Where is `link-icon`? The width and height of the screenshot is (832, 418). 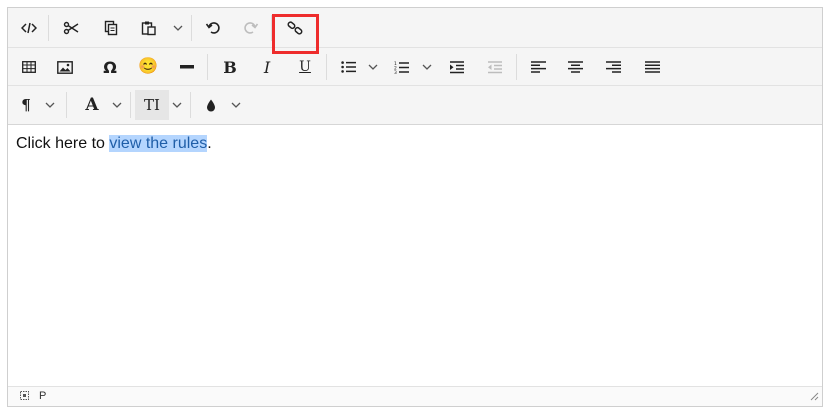
link-icon is located at coordinates (295, 28).